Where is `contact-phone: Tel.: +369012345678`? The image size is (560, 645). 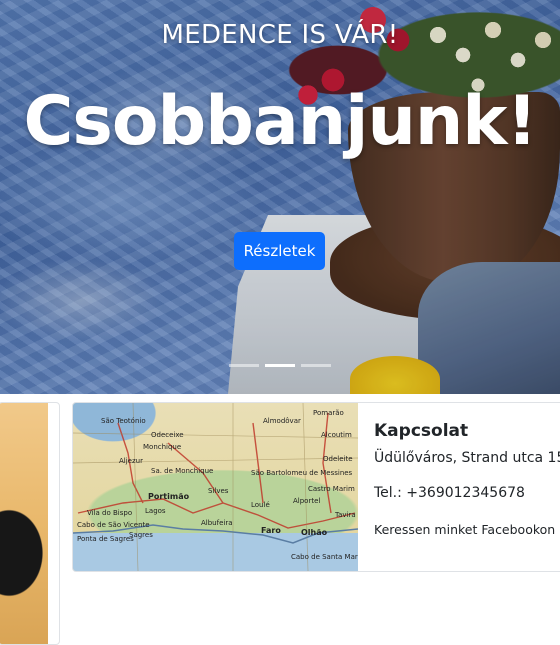 contact-phone: Tel.: +369012345678 is located at coordinates (449, 493).